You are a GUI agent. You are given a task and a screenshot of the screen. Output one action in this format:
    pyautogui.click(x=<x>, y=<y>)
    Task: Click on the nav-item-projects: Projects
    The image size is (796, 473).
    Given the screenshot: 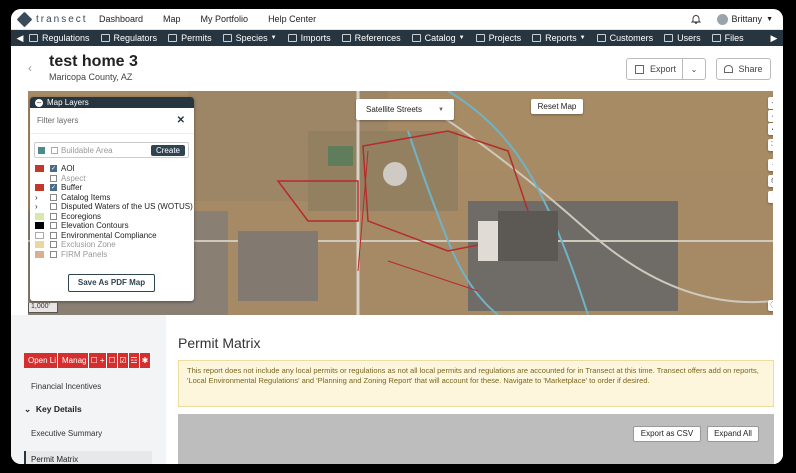 What is the action you would take?
    pyautogui.click(x=498, y=38)
    